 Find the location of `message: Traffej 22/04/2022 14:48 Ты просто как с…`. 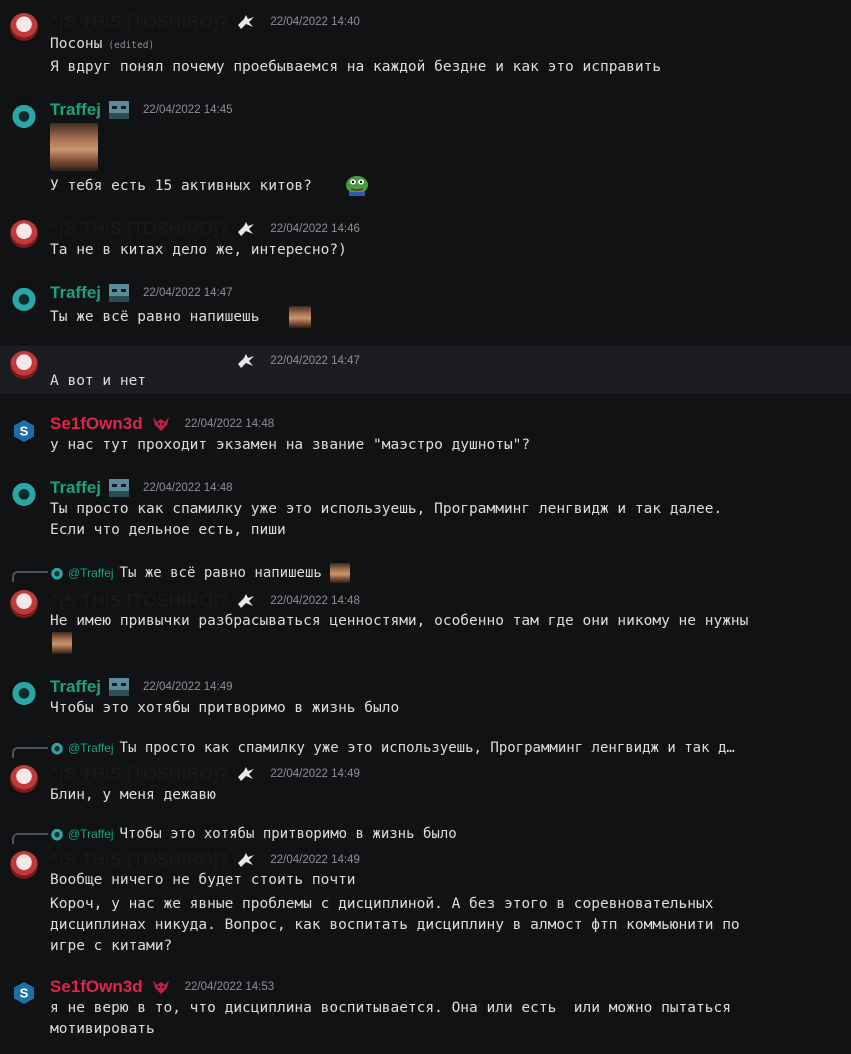

message: Traffej 22/04/2022 14:48 Ты просто как с… is located at coordinates (425, 511).